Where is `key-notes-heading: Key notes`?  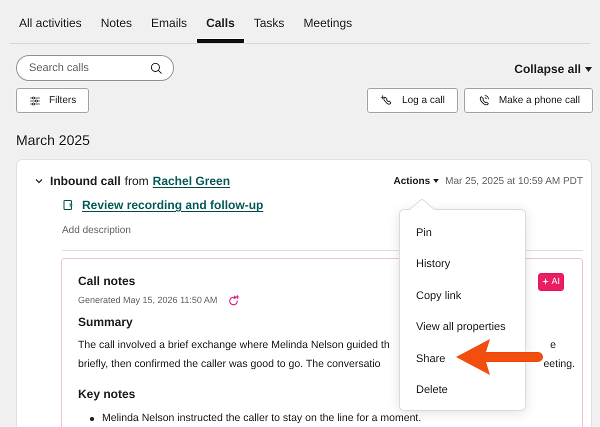
key-notes-heading: Key notes is located at coordinates (107, 394).